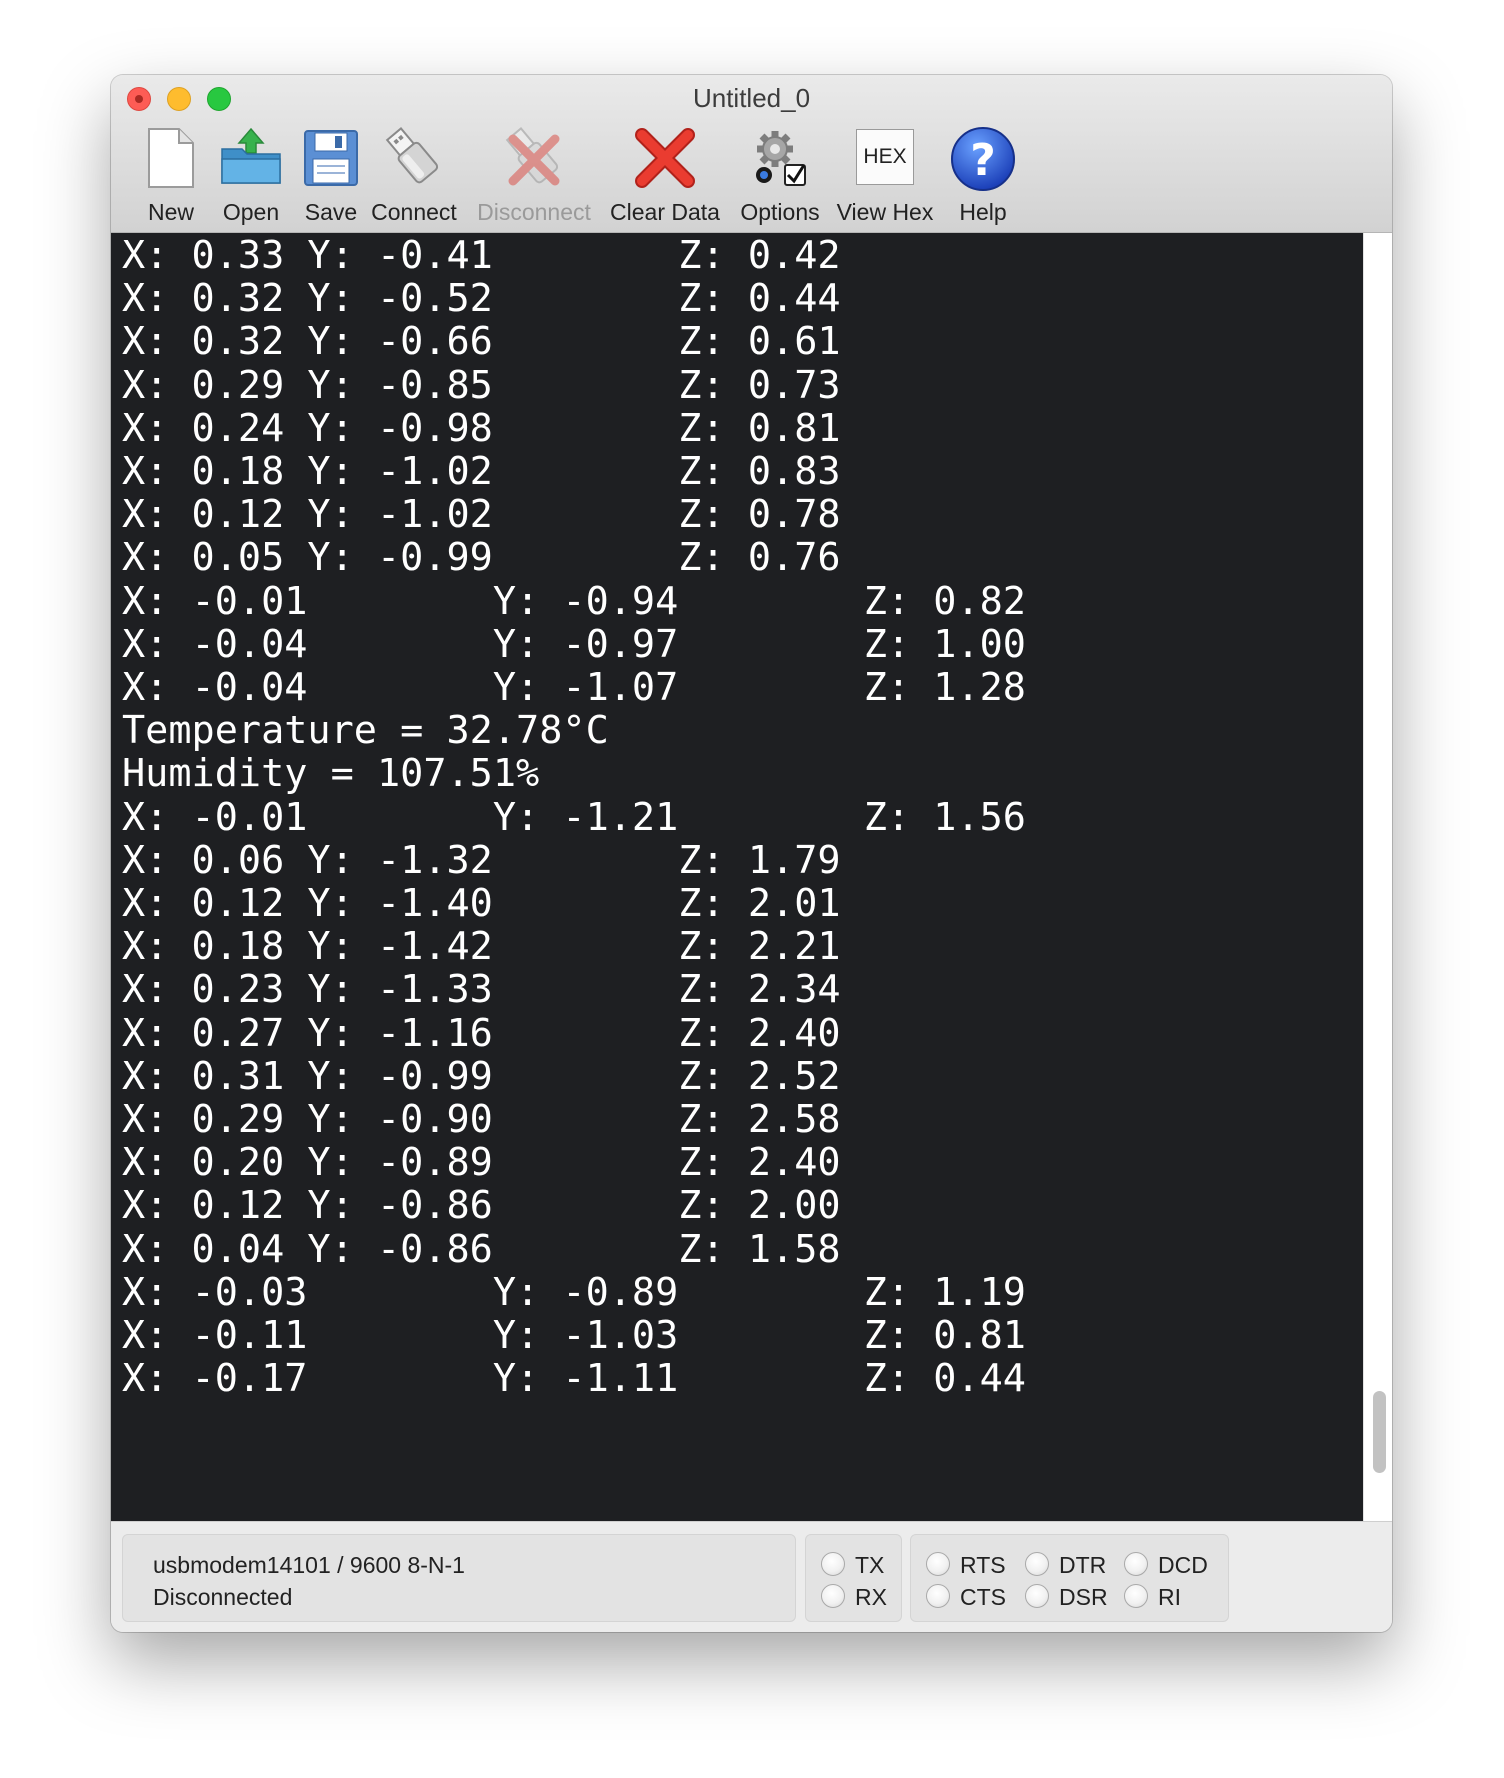 Image resolution: width=1504 pixels, height=1778 pixels. Describe the element at coordinates (481, 990) in the screenshot. I see `terminal-line: X: 0.23 Y: -1.33 Z: 2.34` at that location.